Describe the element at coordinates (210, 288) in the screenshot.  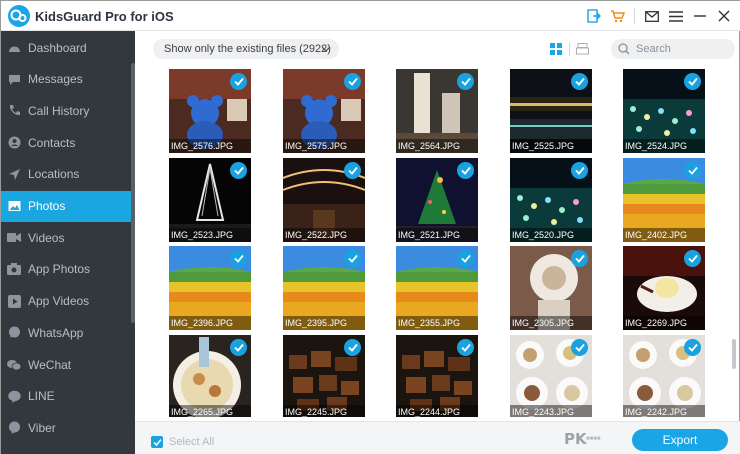
I see `photo-tile: IMG_2396.JPG` at that location.